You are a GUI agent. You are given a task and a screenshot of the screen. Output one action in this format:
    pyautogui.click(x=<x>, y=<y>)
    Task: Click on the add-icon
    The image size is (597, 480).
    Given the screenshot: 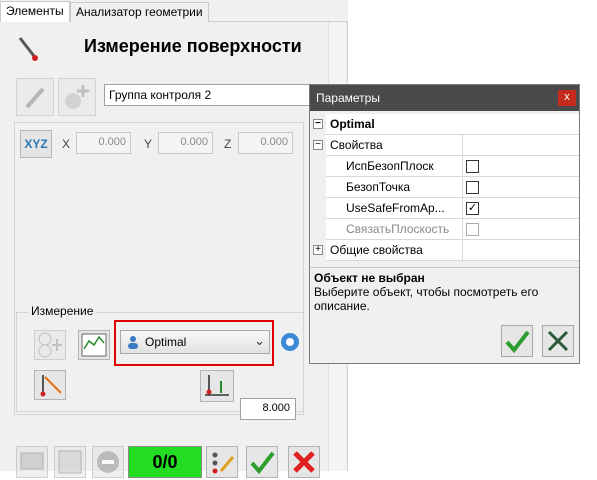 What is the action you would take?
    pyautogui.click(x=77, y=97)
    